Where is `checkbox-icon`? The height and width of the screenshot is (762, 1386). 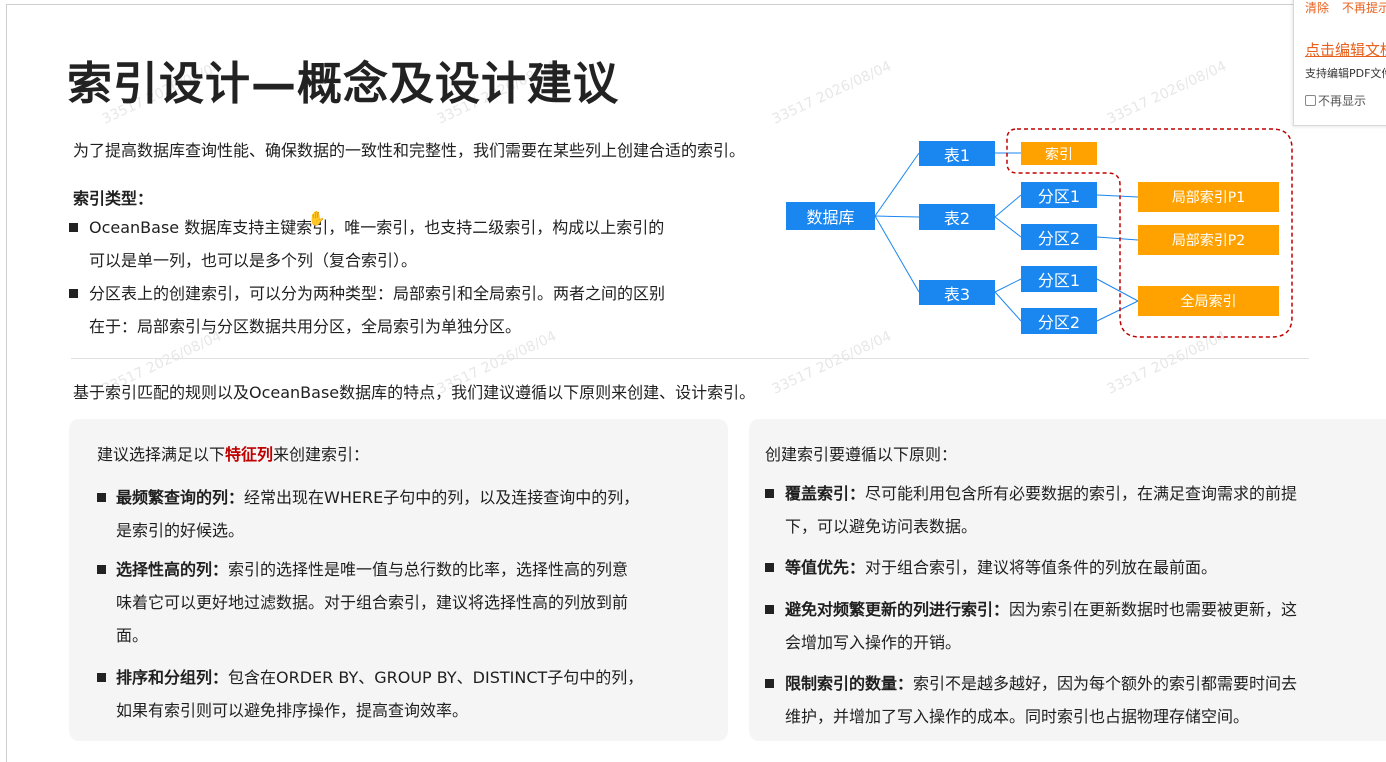 checkbox-icon is located at coordinates (1310, 100).